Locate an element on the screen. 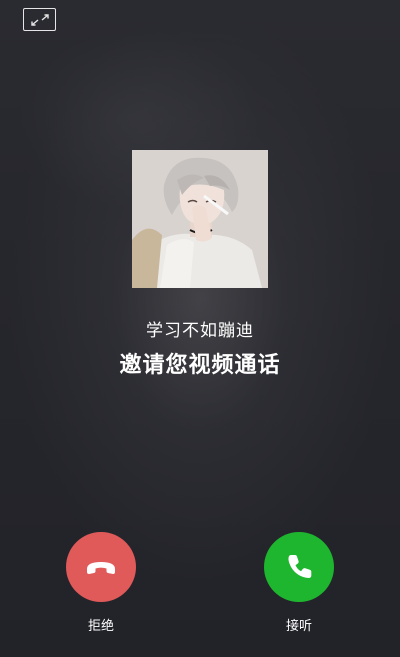  caller-name: 学习不如蹦迪 is located at coordinates (200, 331).